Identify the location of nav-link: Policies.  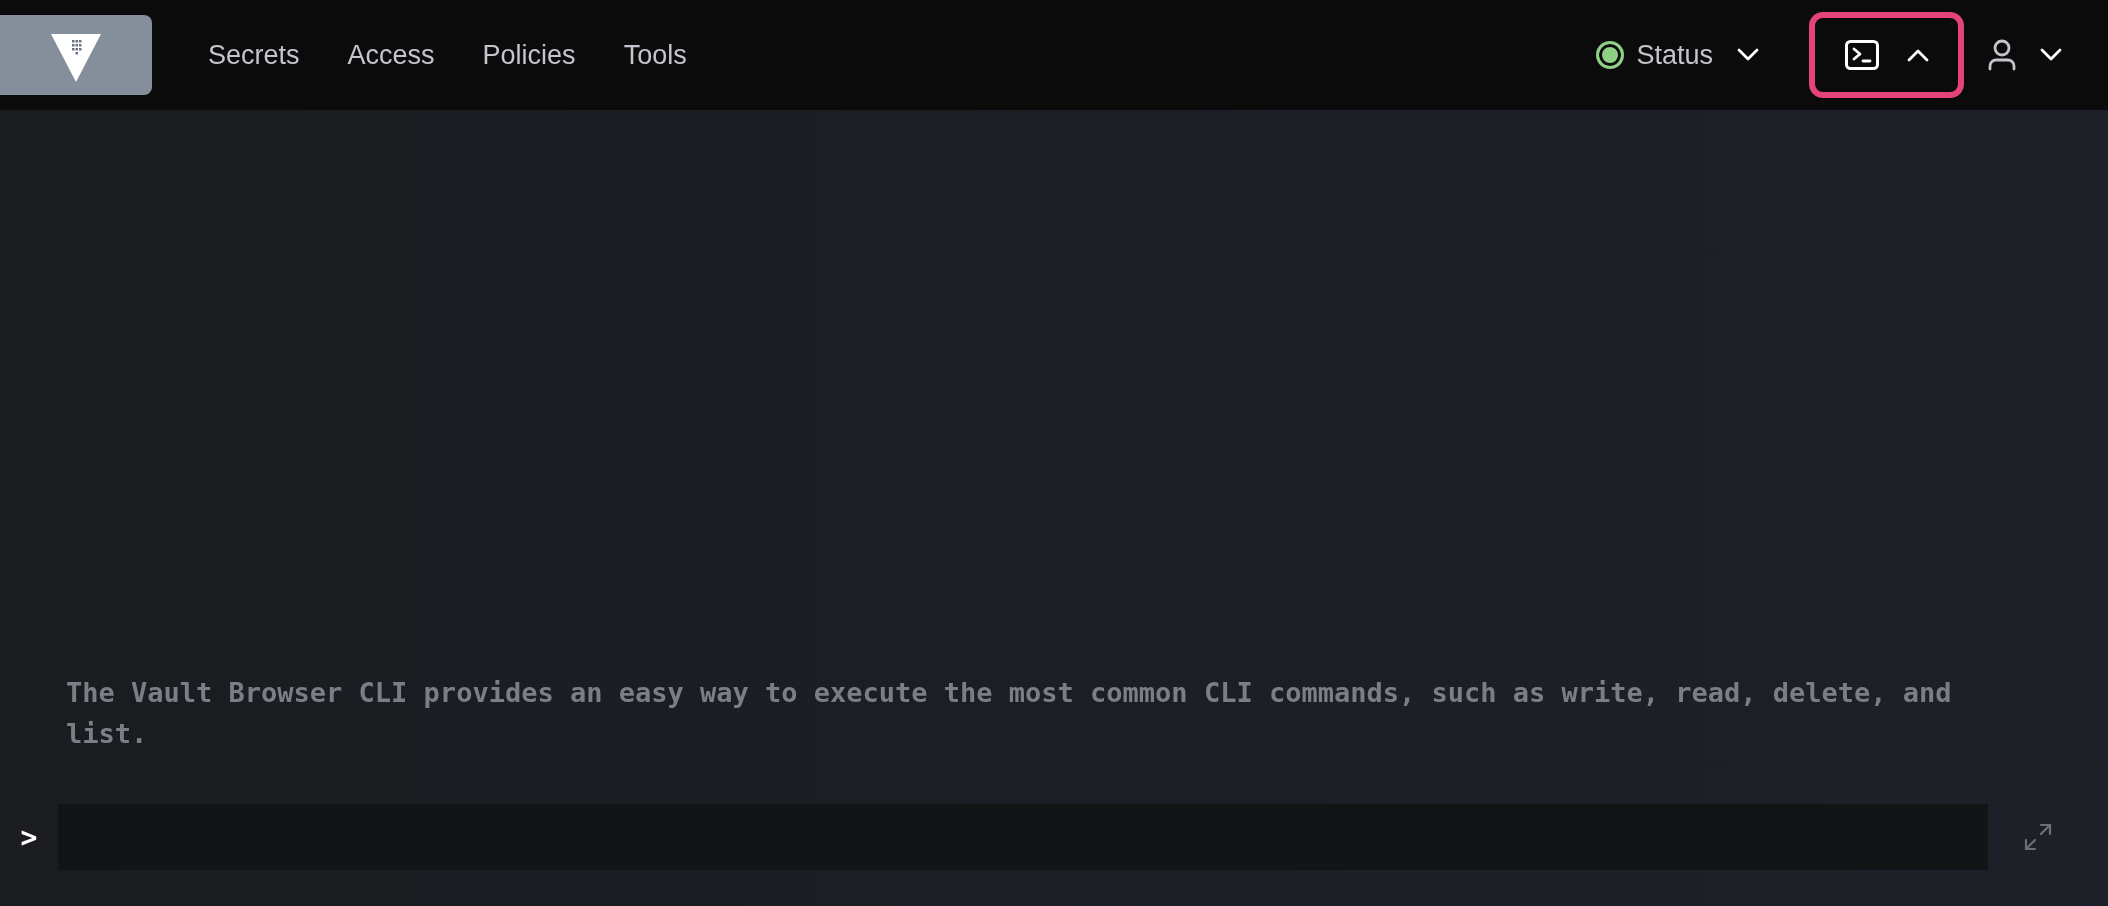
(529, 55).